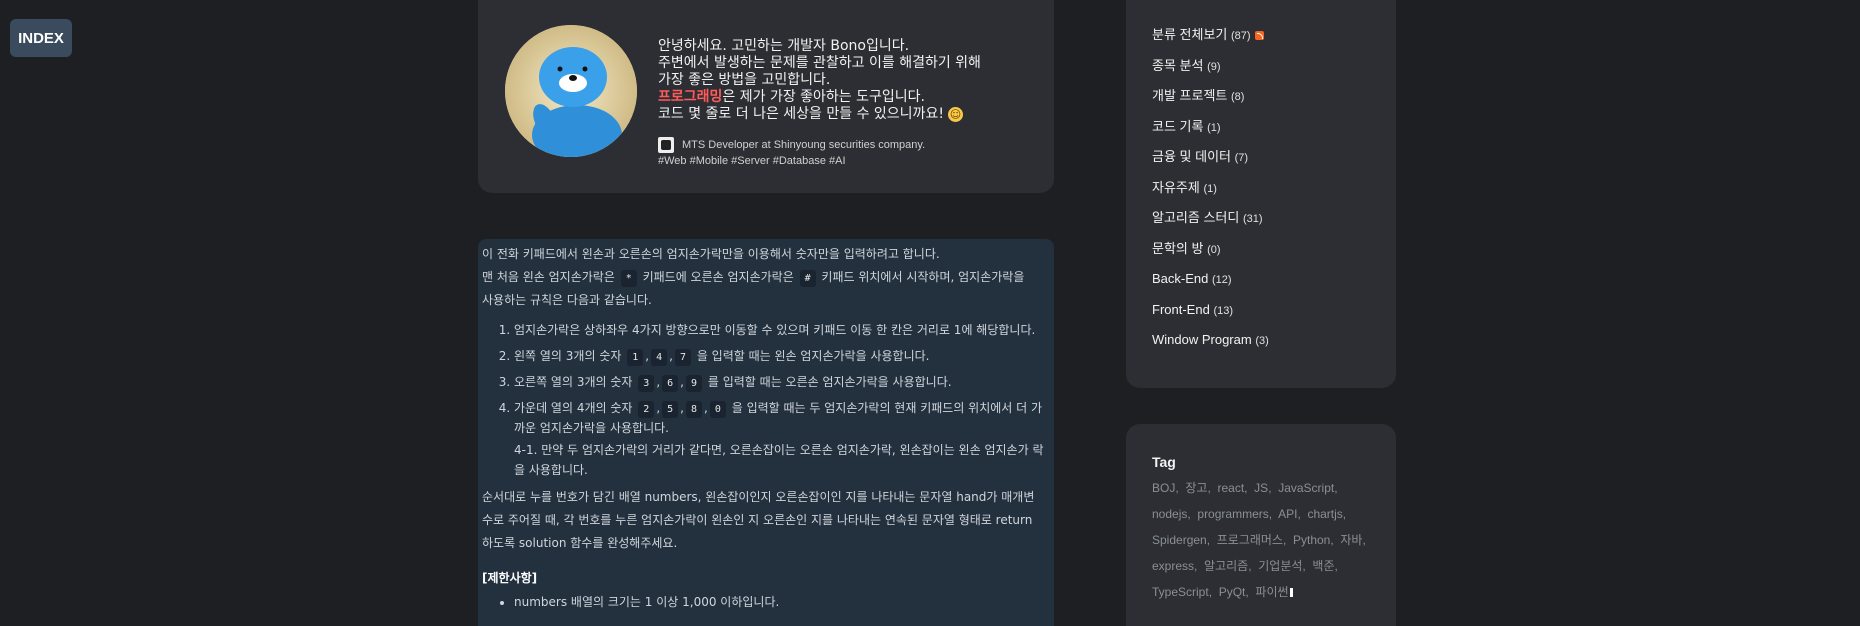 The height and width of the screenshot is (626, 1860). I want to click on category-name: 금융 및 데이터, so click(1191, 156).